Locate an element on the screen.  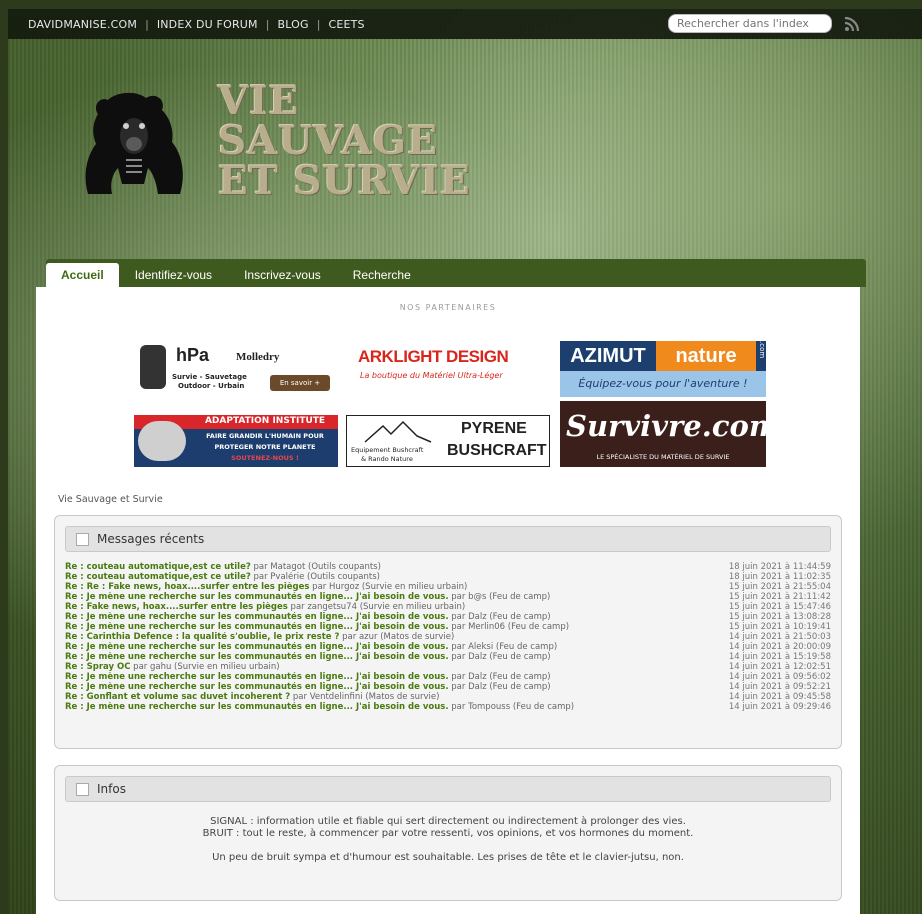
search-input is located at coordinates (750, 23).